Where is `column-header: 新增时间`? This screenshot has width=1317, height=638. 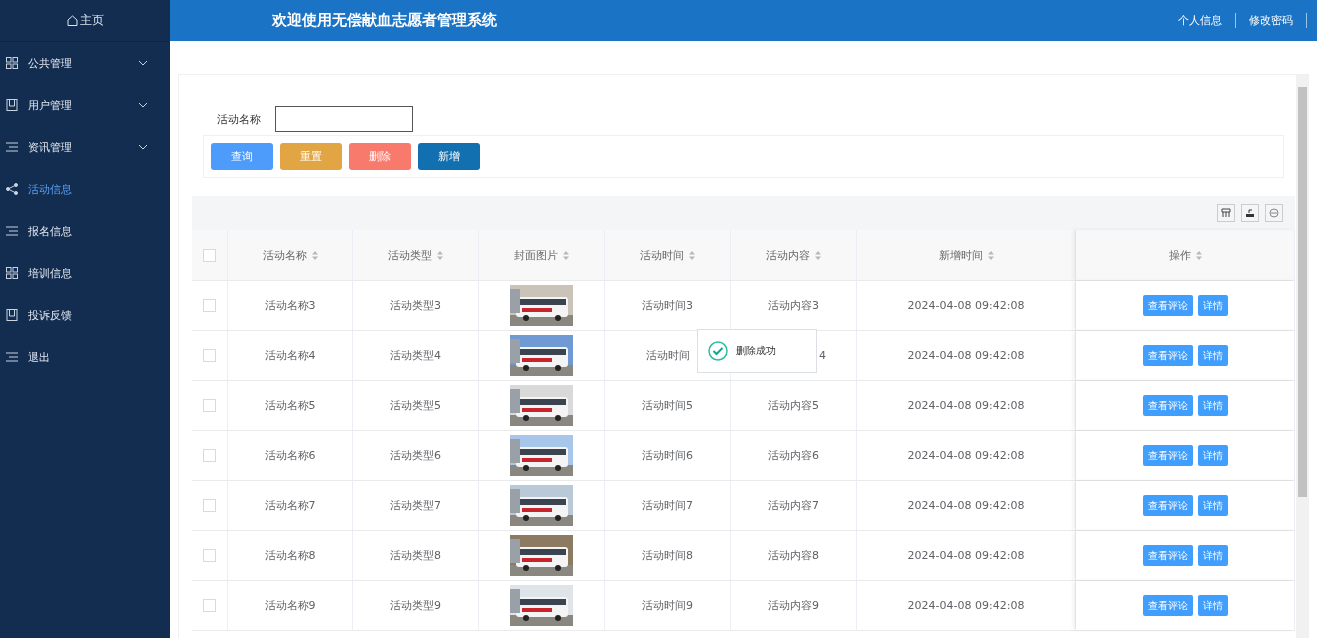 column-header: 新增时间 is located at coordinates (960, 255).